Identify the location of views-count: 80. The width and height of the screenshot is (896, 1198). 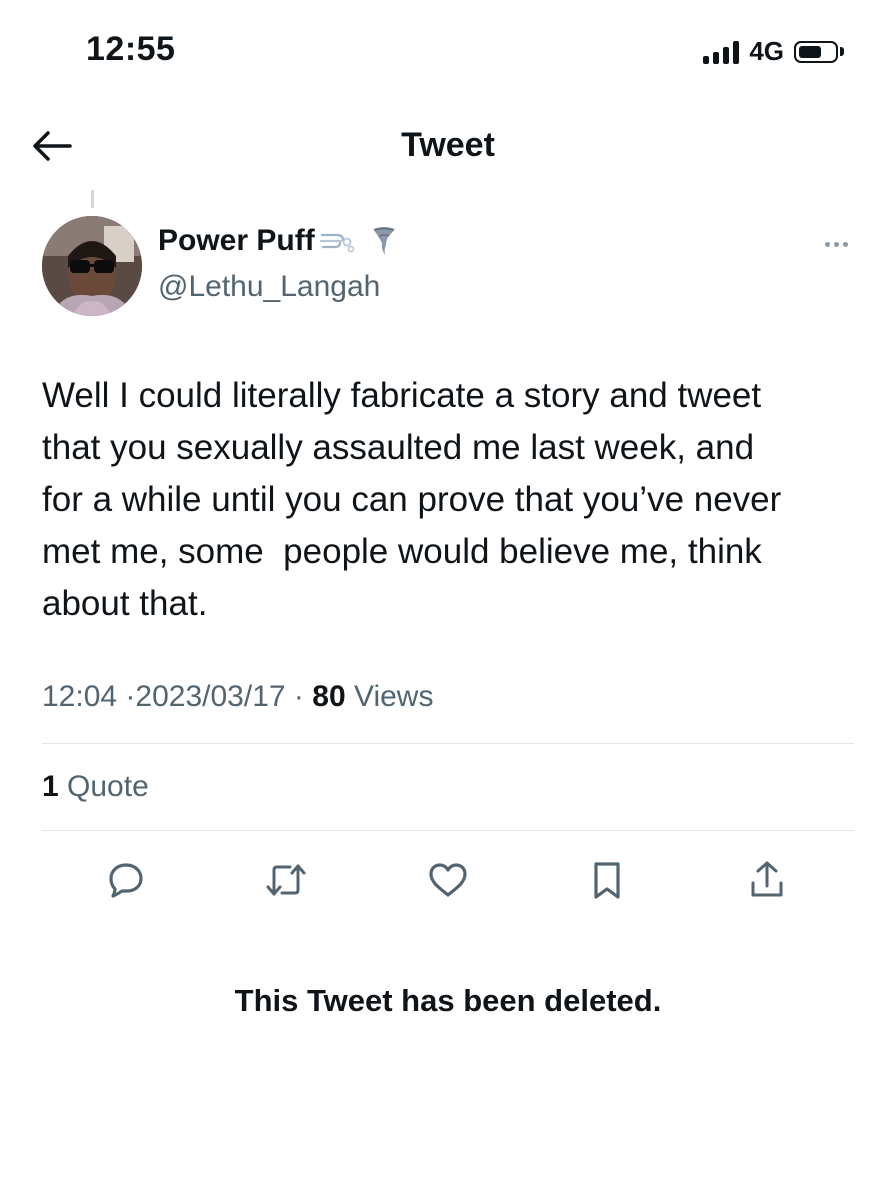
(329, 696).